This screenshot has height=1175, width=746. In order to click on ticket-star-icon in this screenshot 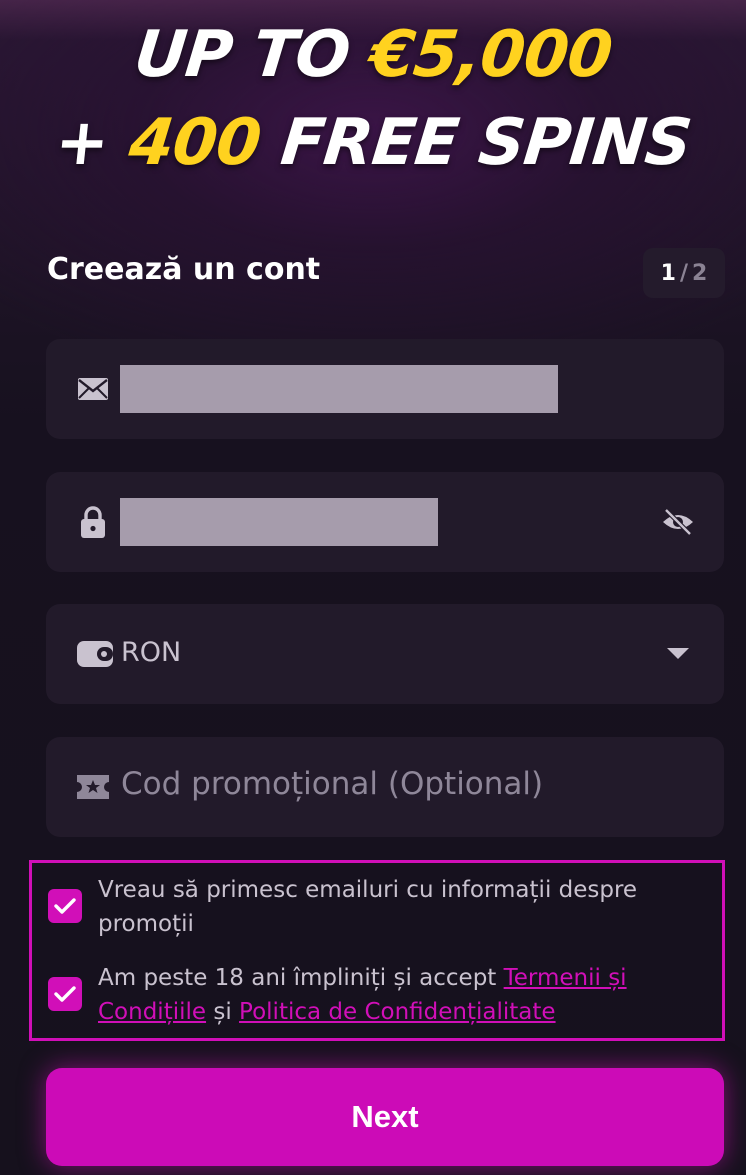, I will do `click(93, 787)`.